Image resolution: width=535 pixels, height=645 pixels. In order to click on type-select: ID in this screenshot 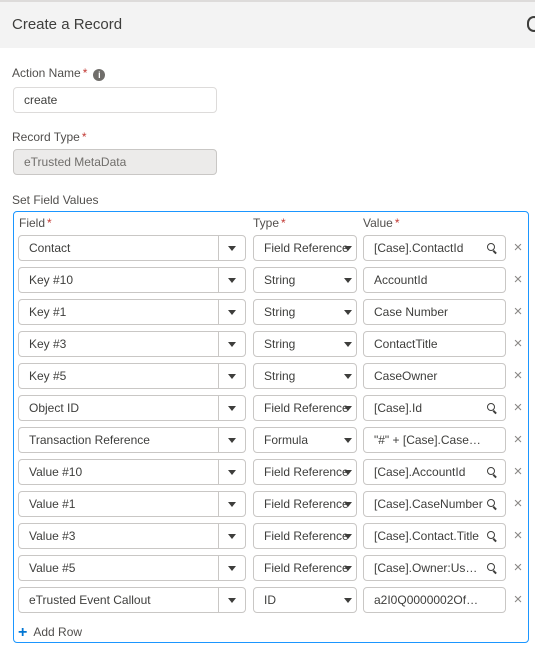, I will do `click(305, 600)`.